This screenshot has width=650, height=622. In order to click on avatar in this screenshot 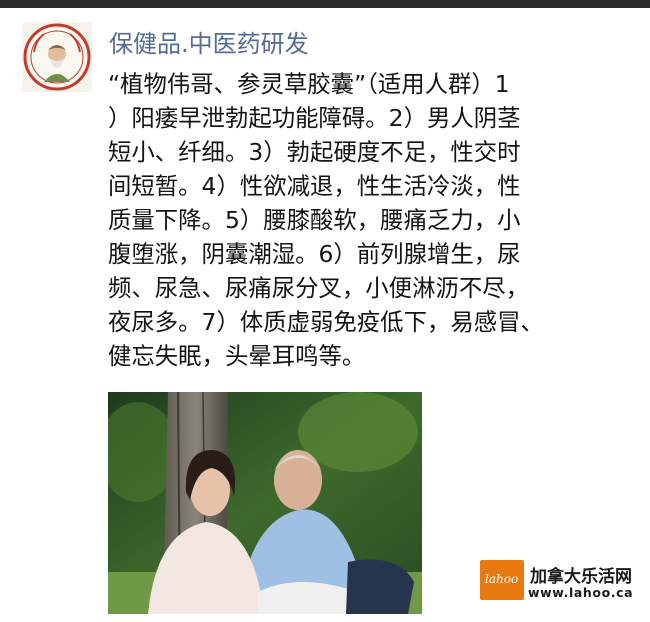, I will do `click(57, 57)`.